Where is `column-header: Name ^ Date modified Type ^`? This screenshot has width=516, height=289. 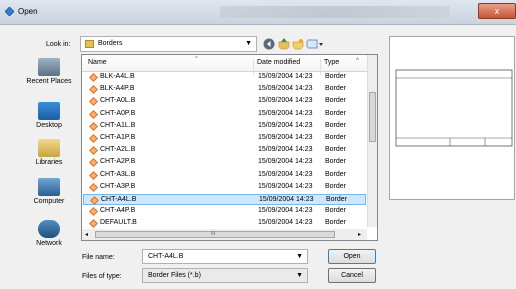 column-header: Name ^ Date modified Type ^ is located at coordinates (224, 65).